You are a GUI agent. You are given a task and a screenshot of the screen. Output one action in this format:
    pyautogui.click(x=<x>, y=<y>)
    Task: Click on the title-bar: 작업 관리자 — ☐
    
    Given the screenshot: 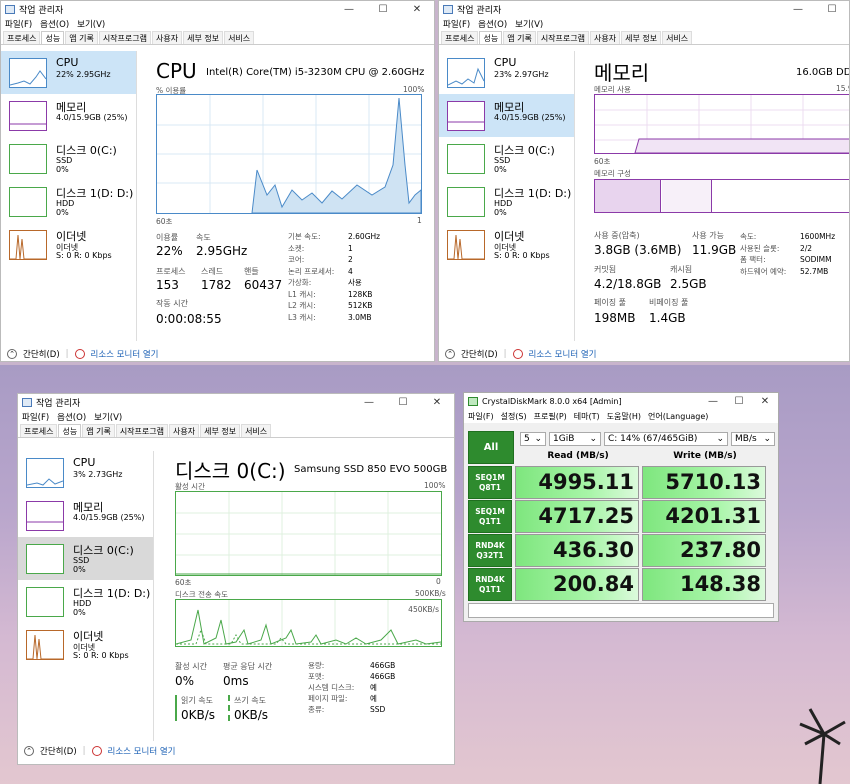 What is the action you would take?
    pyautogui.click(x=644, y=9)
    